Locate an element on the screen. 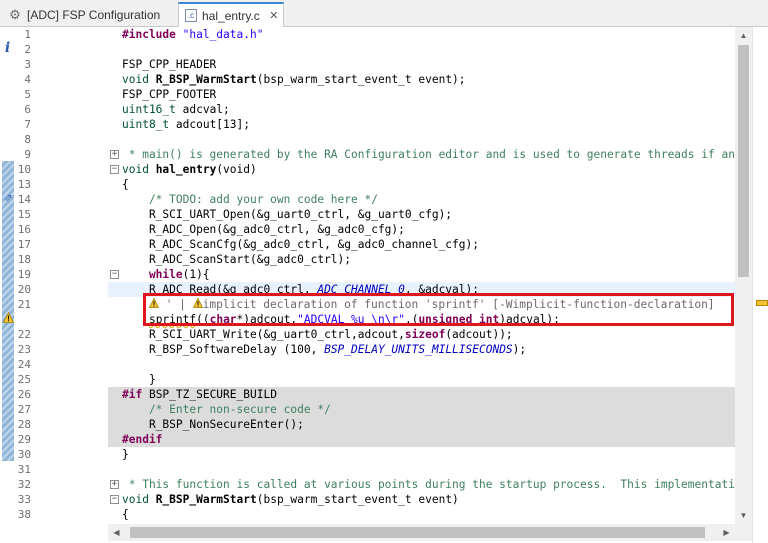 This screenshot has height=543, width=768. code-token: BSP_DELAY_UNITS_MILLISECONDS is located at coordinates (418, 349).